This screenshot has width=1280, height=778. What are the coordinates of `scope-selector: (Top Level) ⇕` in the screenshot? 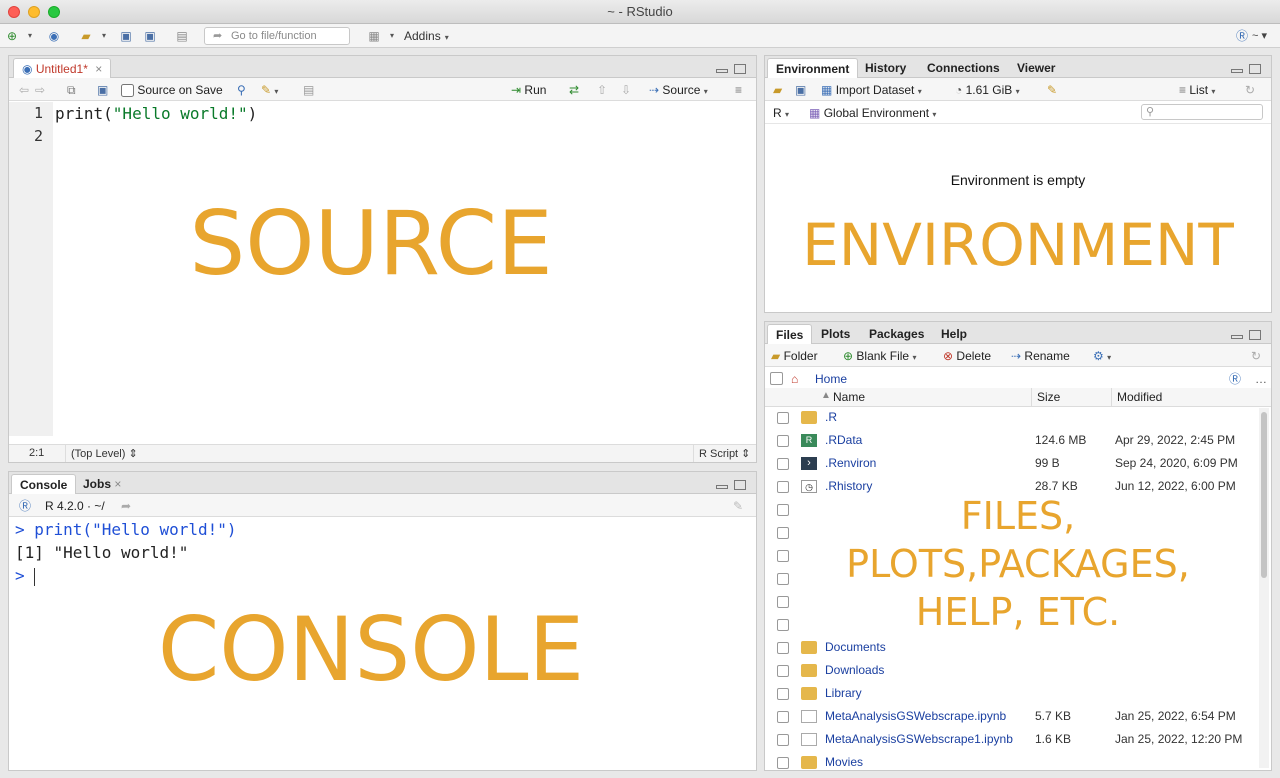 It's located at (104, 453).